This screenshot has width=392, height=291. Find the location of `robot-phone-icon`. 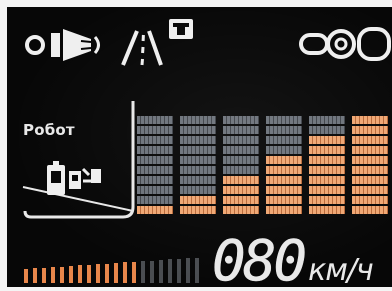

robot-phone-icon is located at coordinates (74, 178).